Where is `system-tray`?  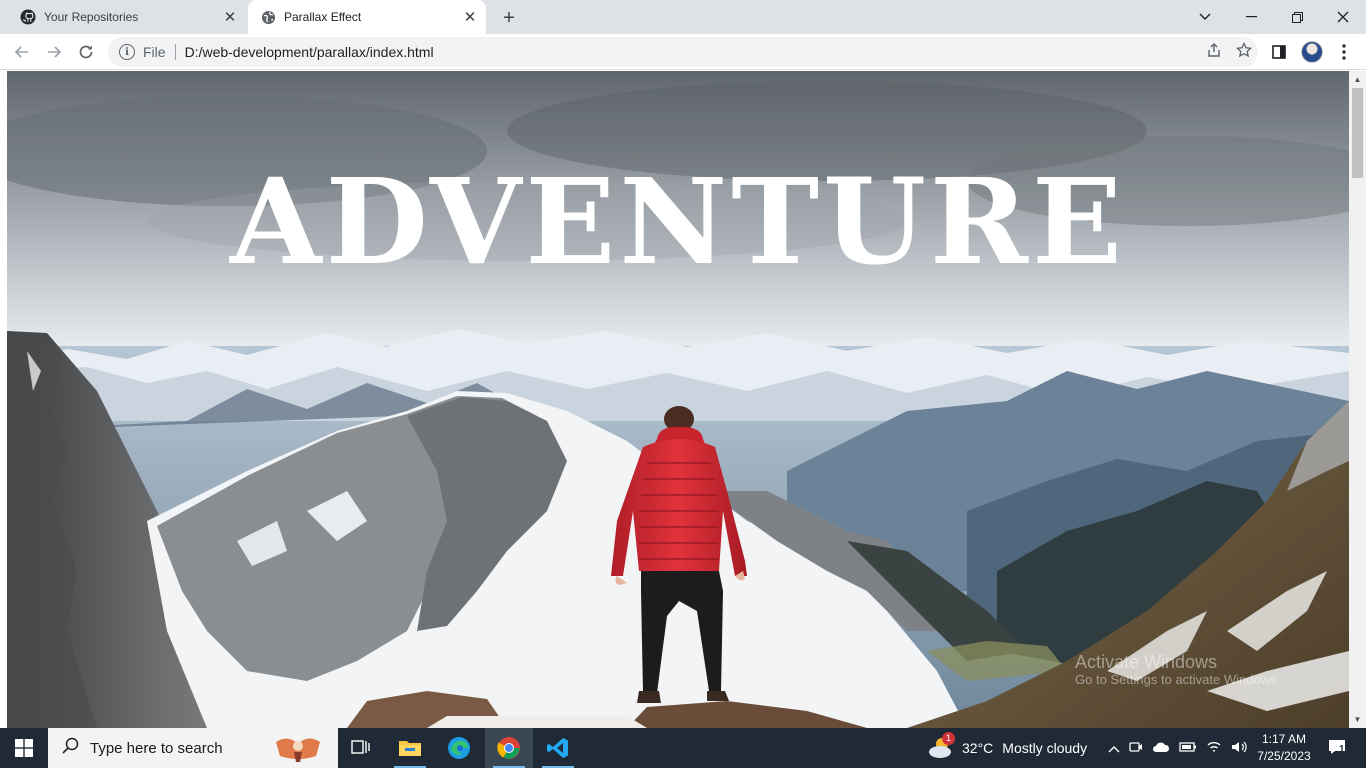 system-tray is located at coordinates (1177, 748).